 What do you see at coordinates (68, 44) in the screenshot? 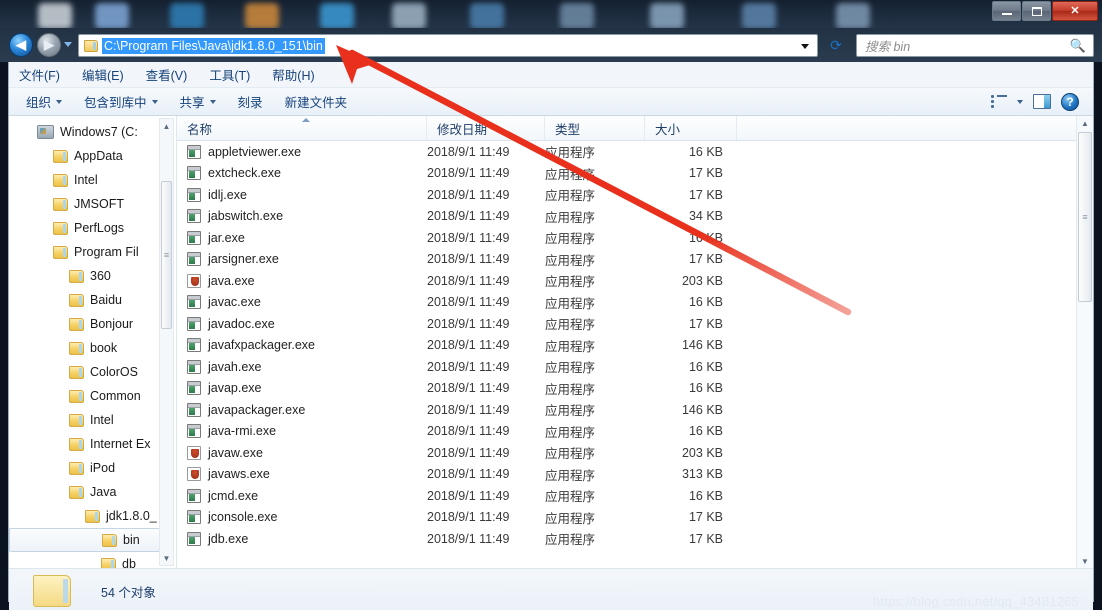
I see `recent-pages-chevron-icon` at bounding box center [68, 44].